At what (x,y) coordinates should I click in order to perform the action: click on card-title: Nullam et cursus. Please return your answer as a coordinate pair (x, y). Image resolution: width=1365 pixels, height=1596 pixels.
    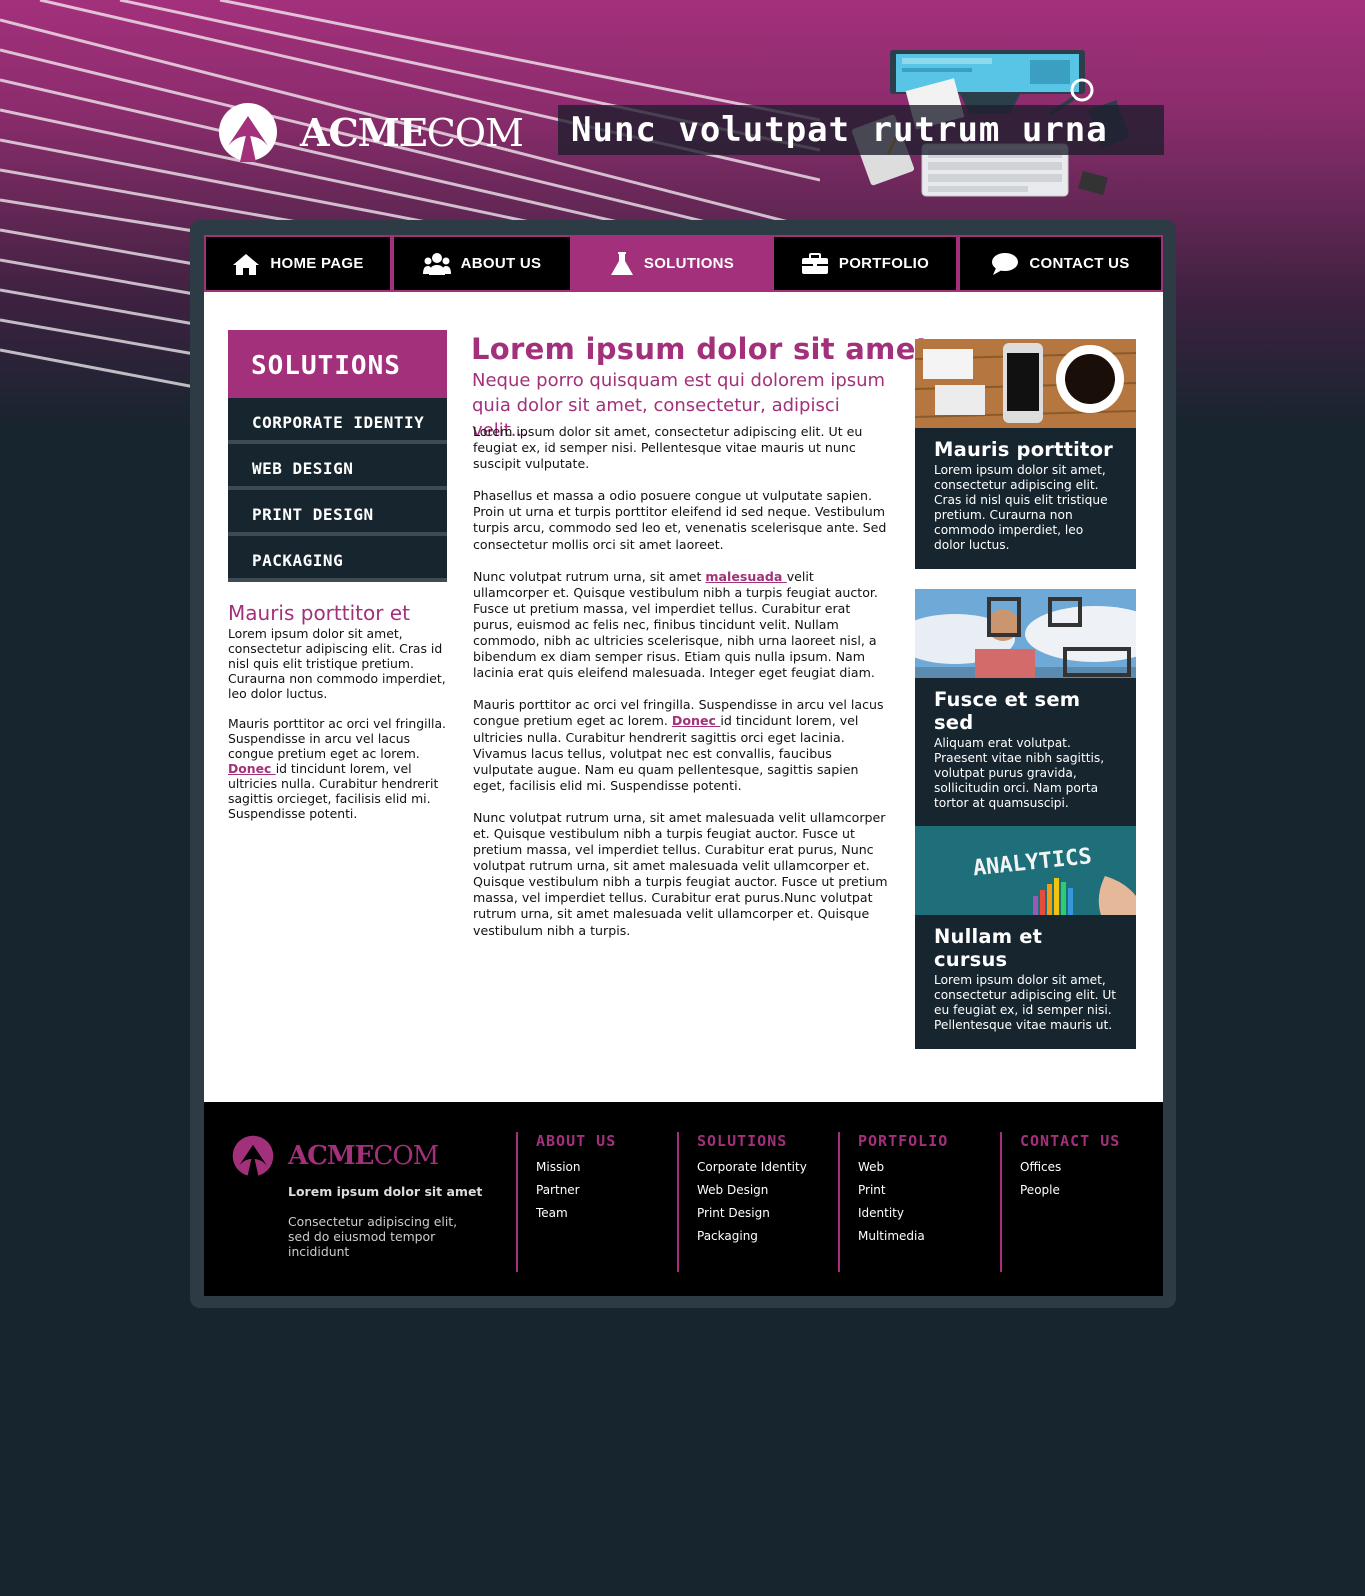
    Looking at the image, I should click on (988, 948).